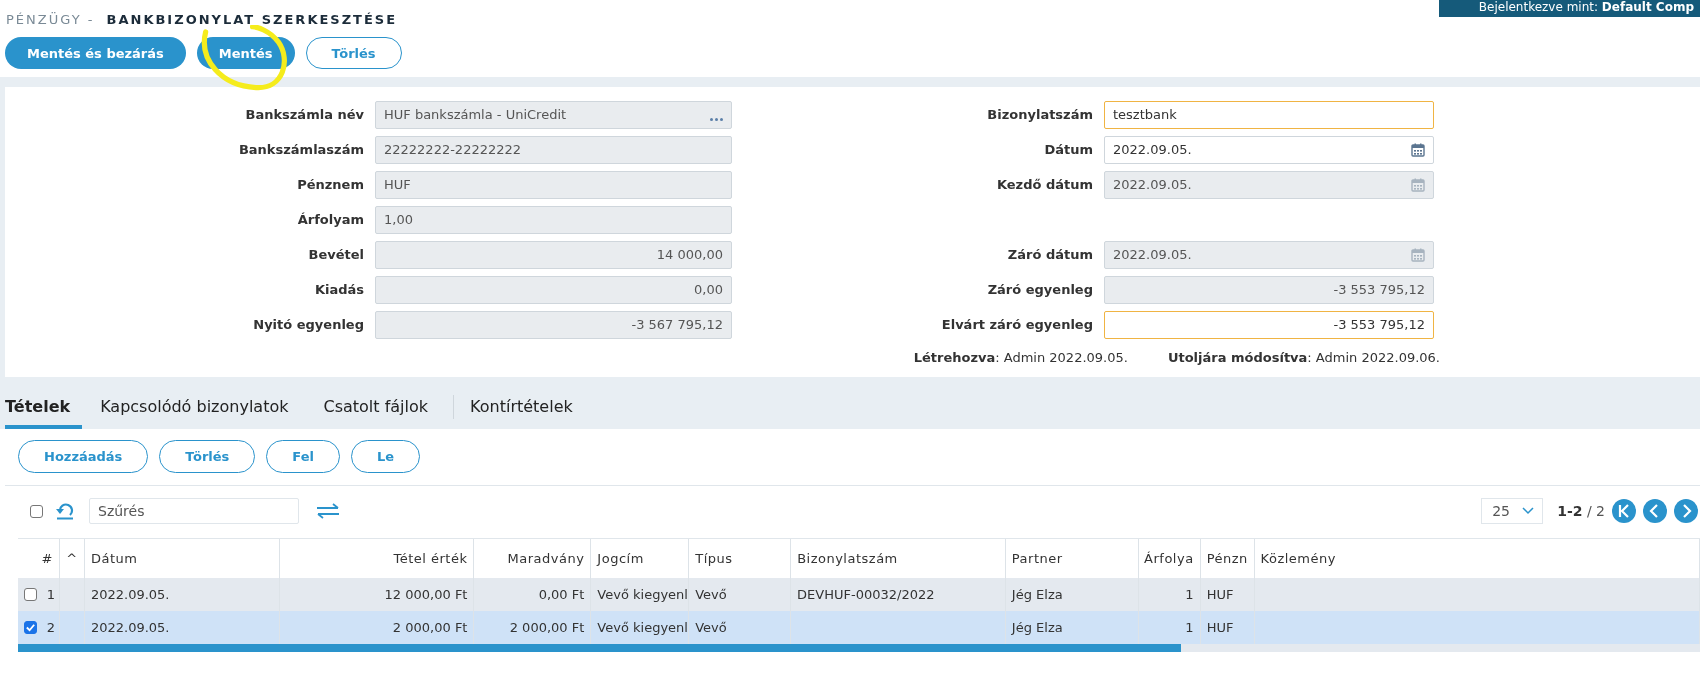 This screenshot has width=1700, height=685. I want to click on field-label: Bevétel, so click(335, 254).